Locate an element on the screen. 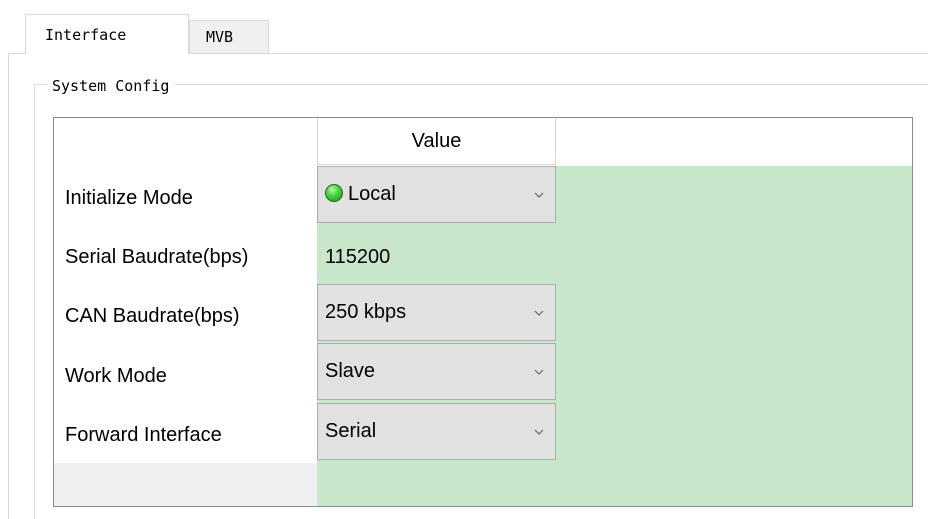 This screenshot has width=928, height=519. tab-interface: Interface is located at coordinates (107, 34).